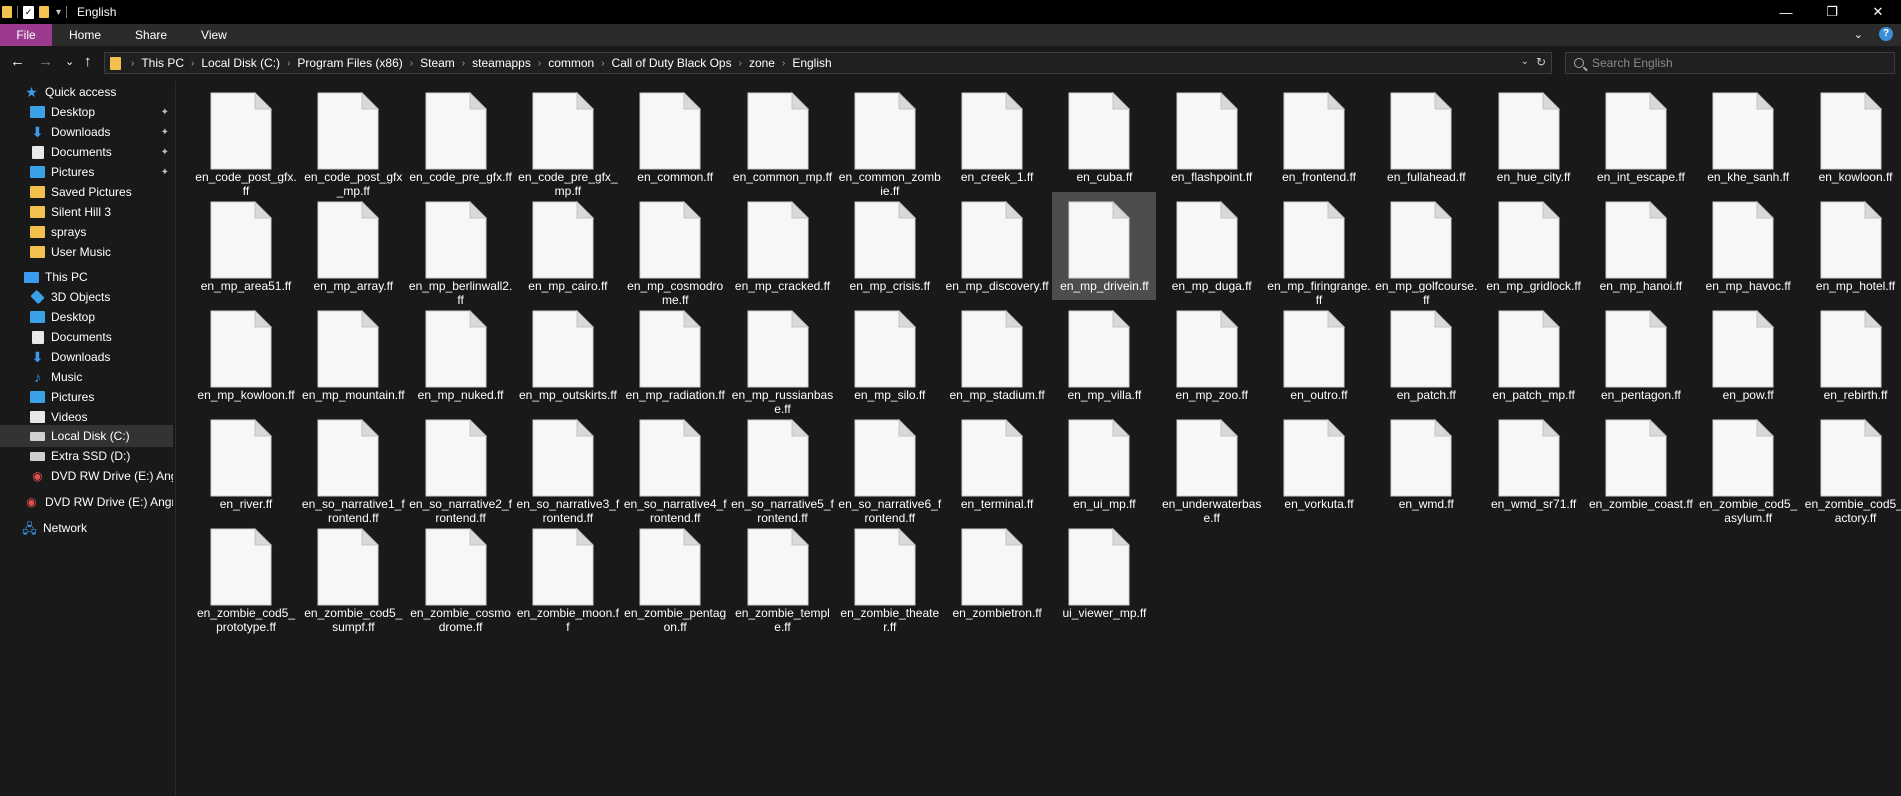 Image resolution: width=1901 pixels, height=796 pixels. I want to click on search-input, so click(1737, 63).